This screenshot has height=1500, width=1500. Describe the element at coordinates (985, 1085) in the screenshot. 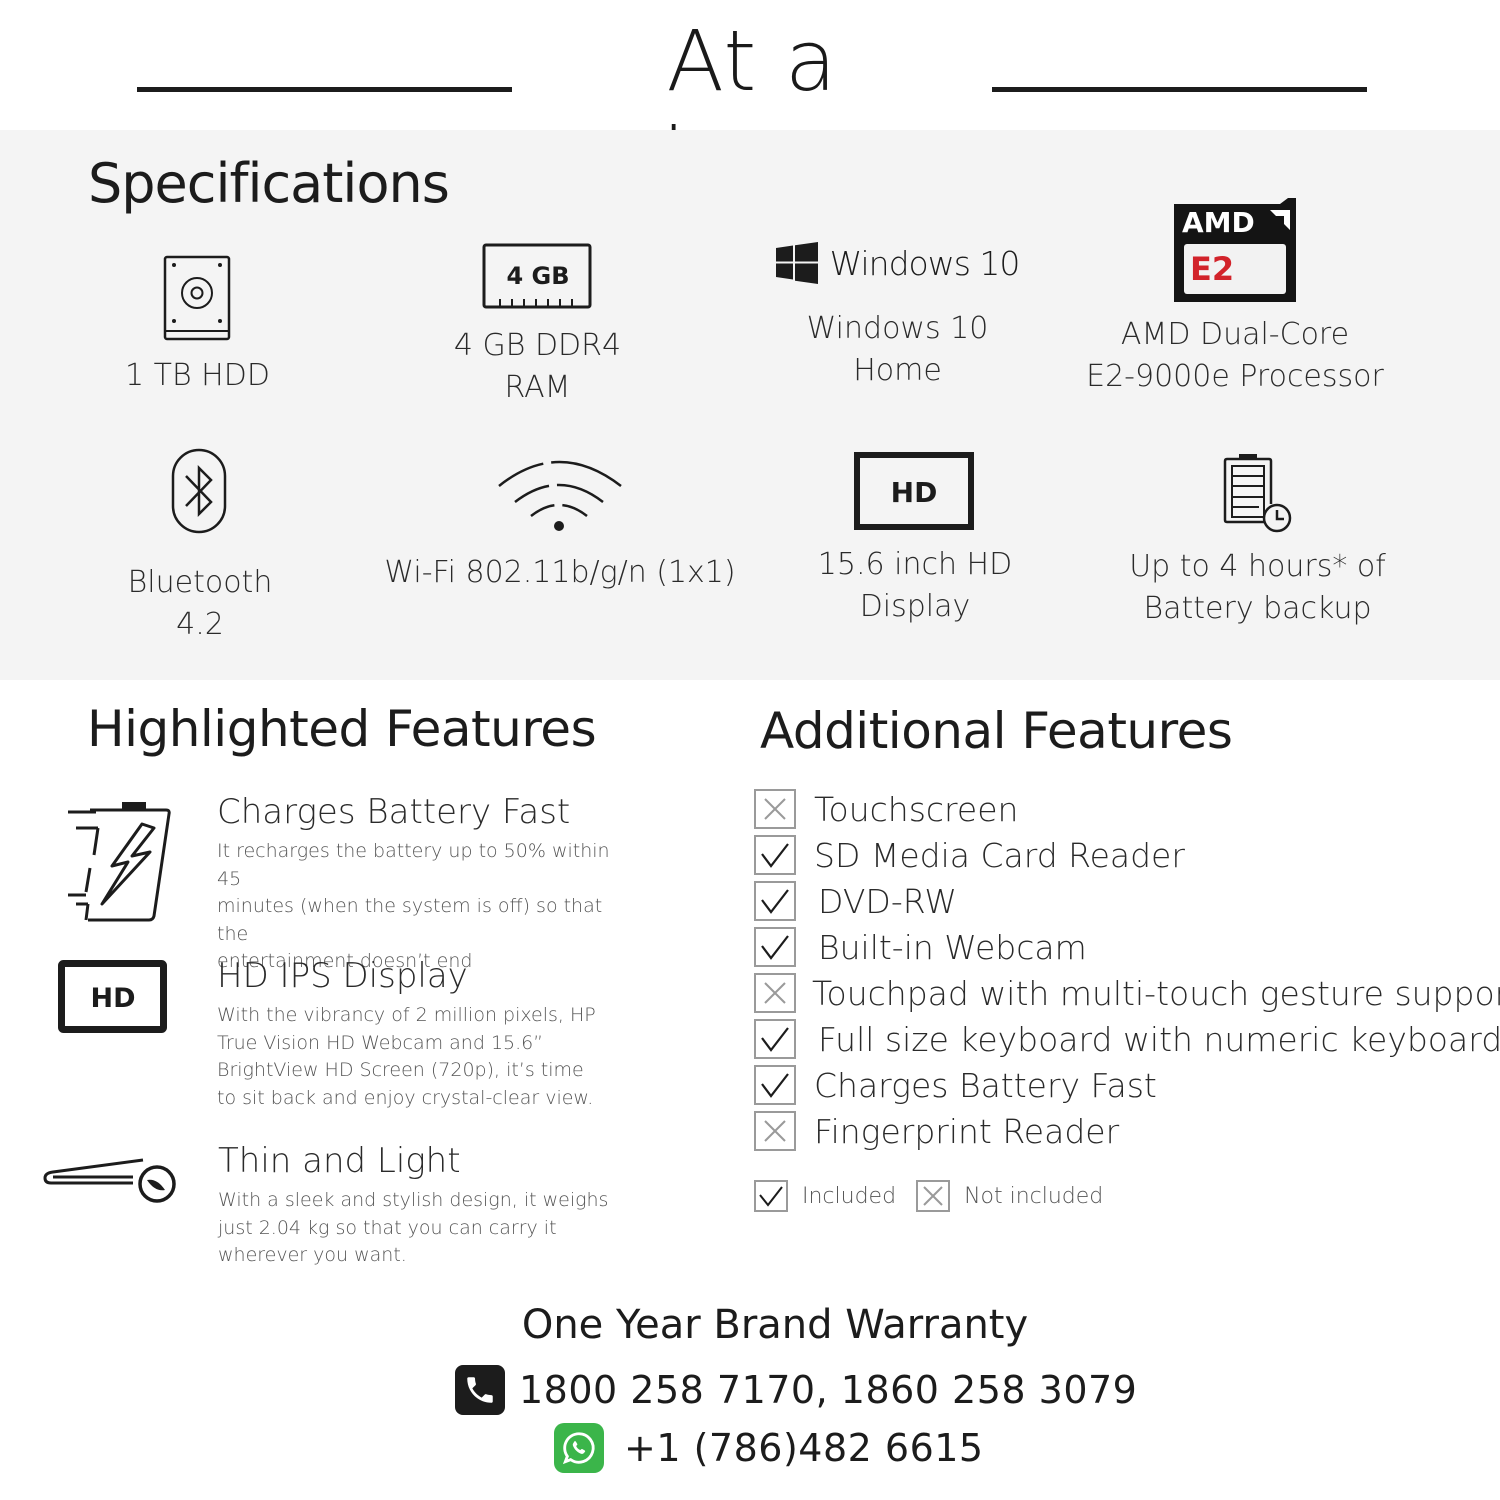

I see `feature-label: Charges Battery Fast` at that location.